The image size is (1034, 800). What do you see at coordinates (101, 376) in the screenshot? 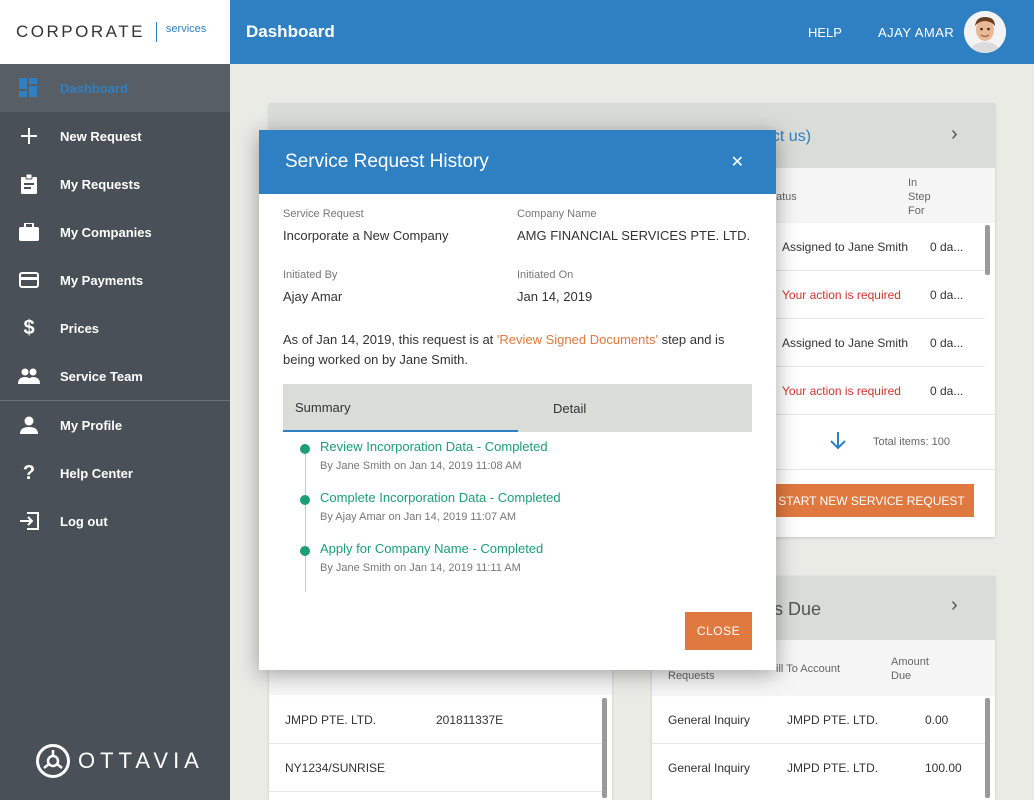
I see `sidebar-item-label: Service Team` at bounding box center [101, 376].